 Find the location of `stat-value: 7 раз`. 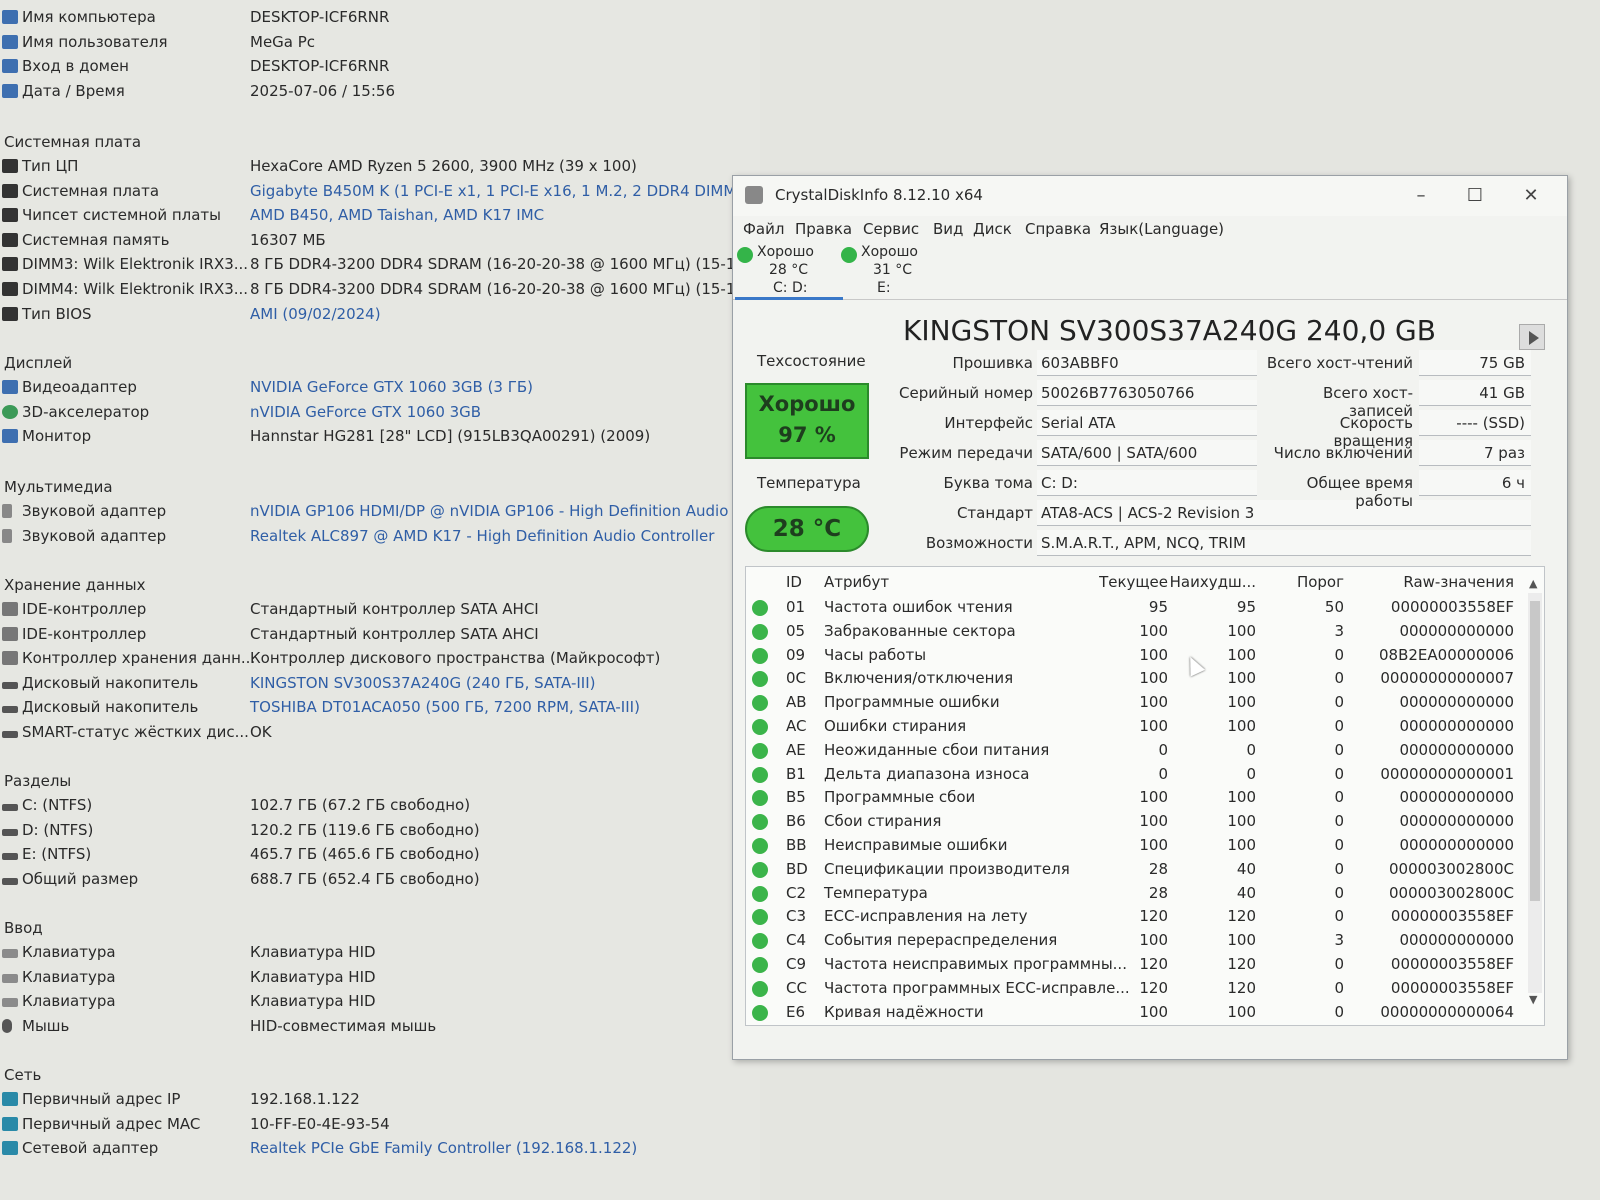

stat-value: 7 раз is located at coordinates (1475, 453).